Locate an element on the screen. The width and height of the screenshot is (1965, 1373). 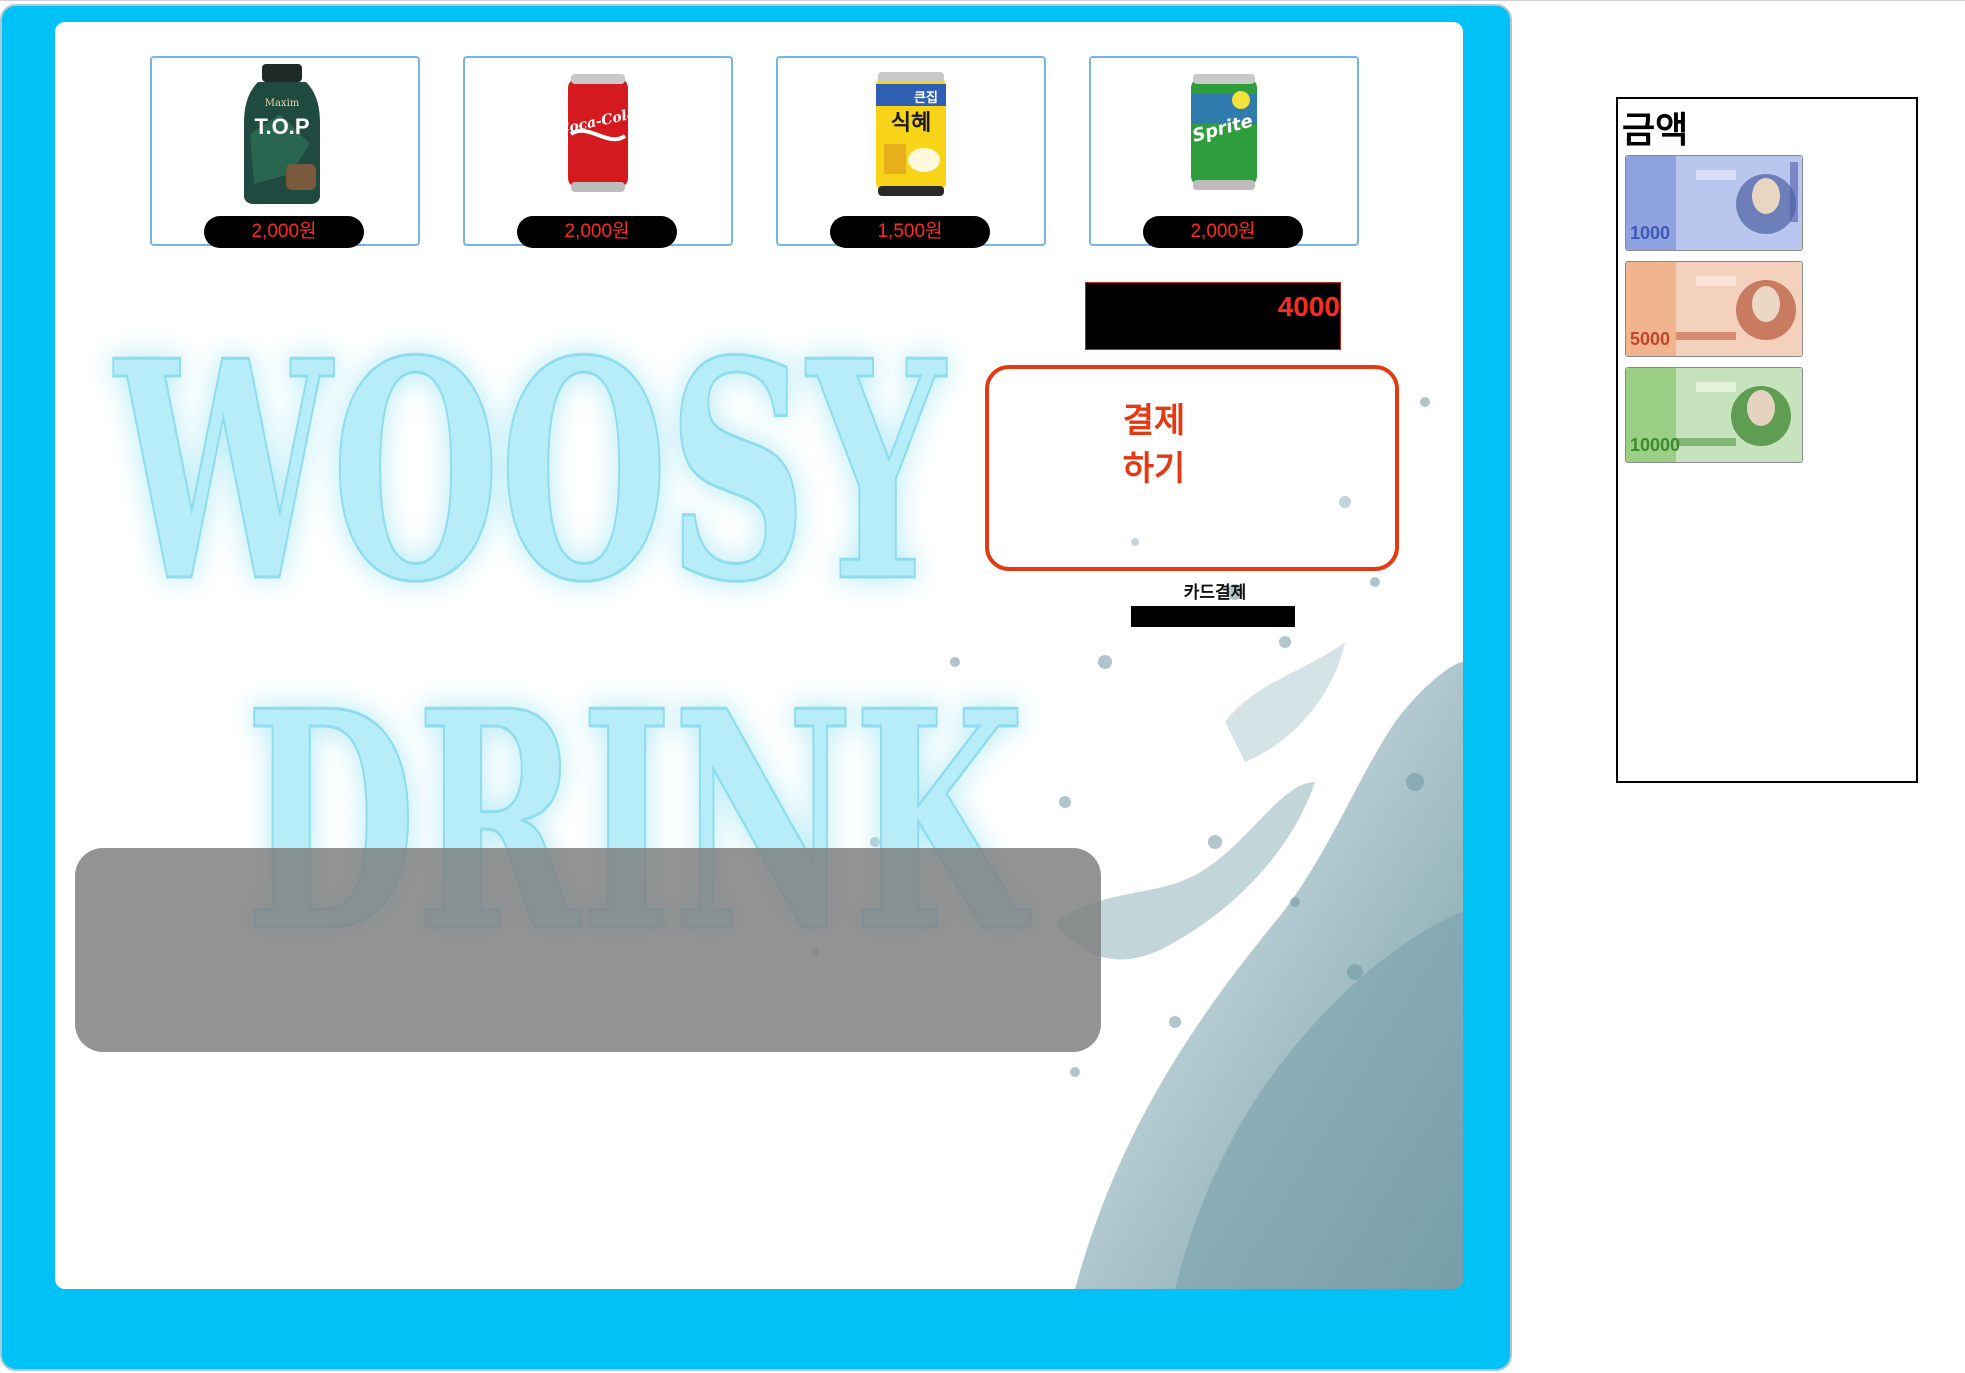
bill-value: 5000 is located at coordinates (1650, 339).